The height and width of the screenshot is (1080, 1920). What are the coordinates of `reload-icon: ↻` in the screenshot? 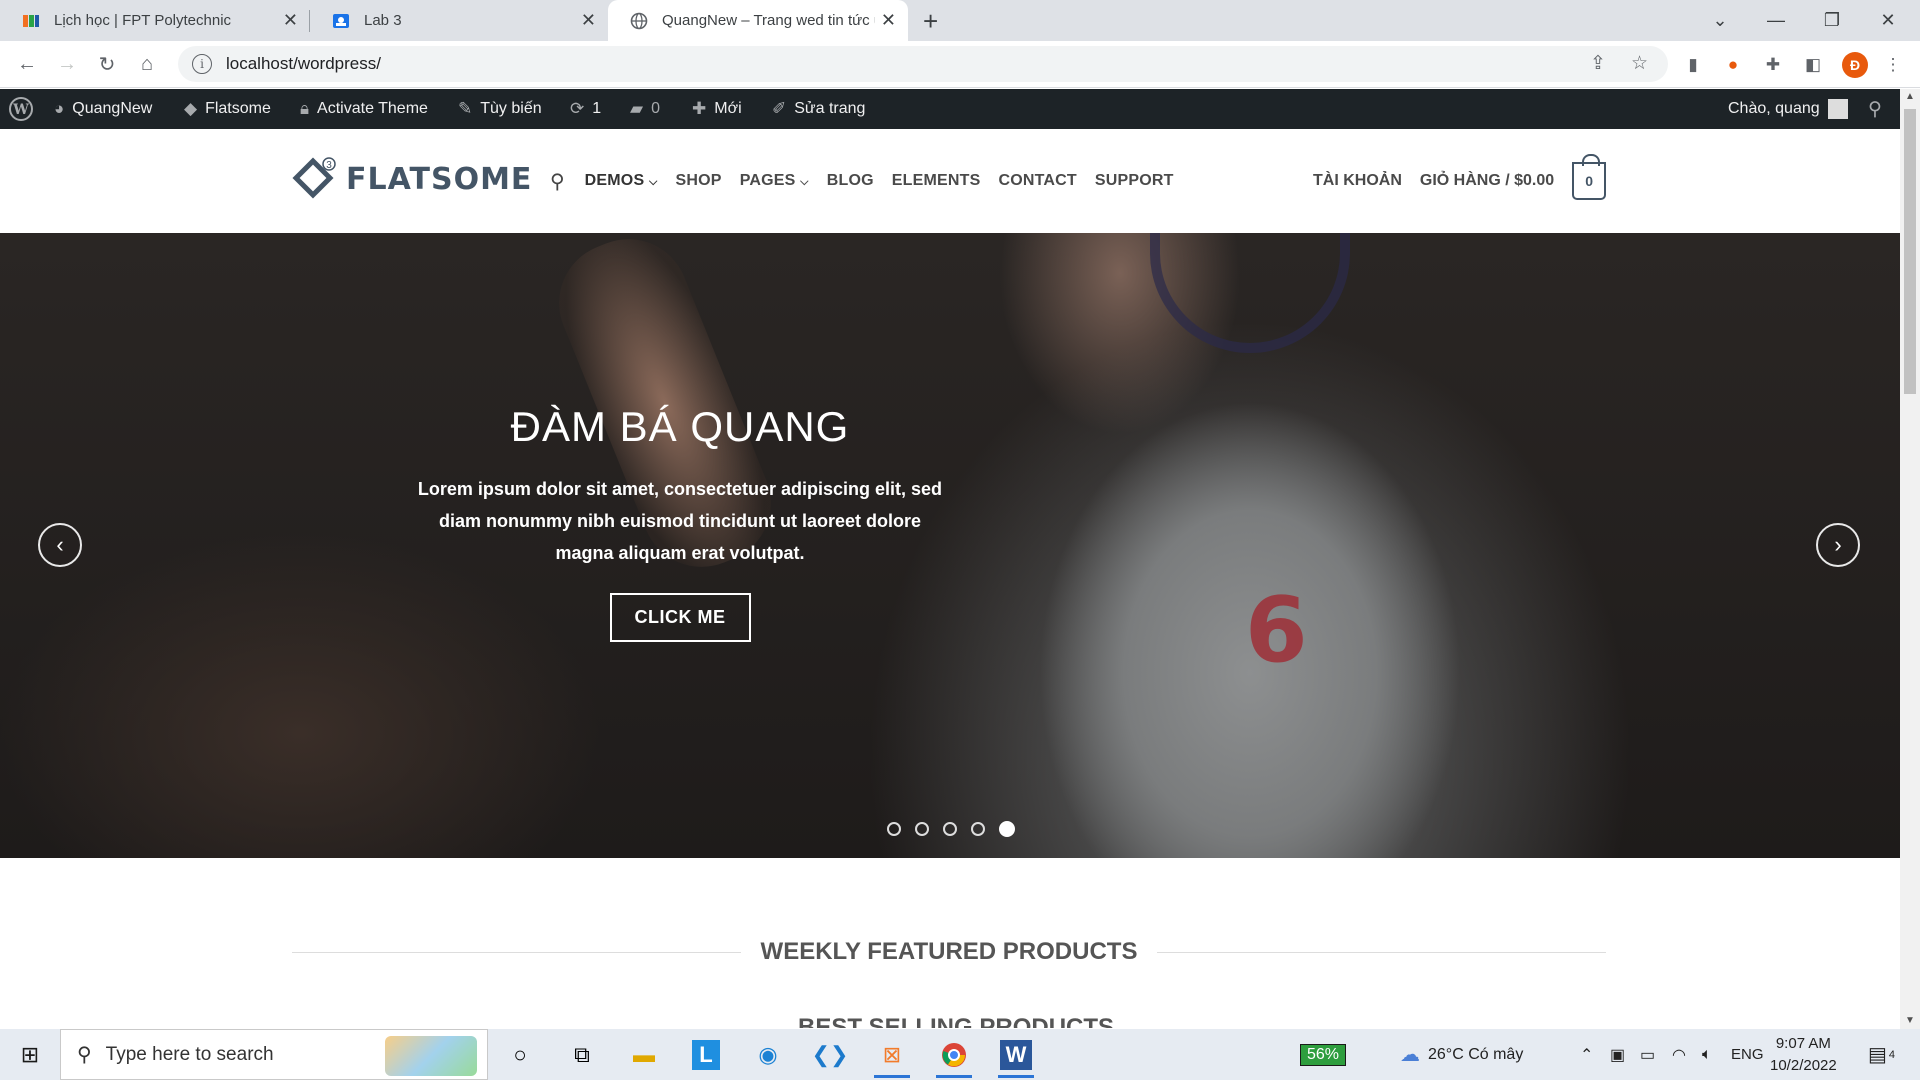 It's located at (107, 64).